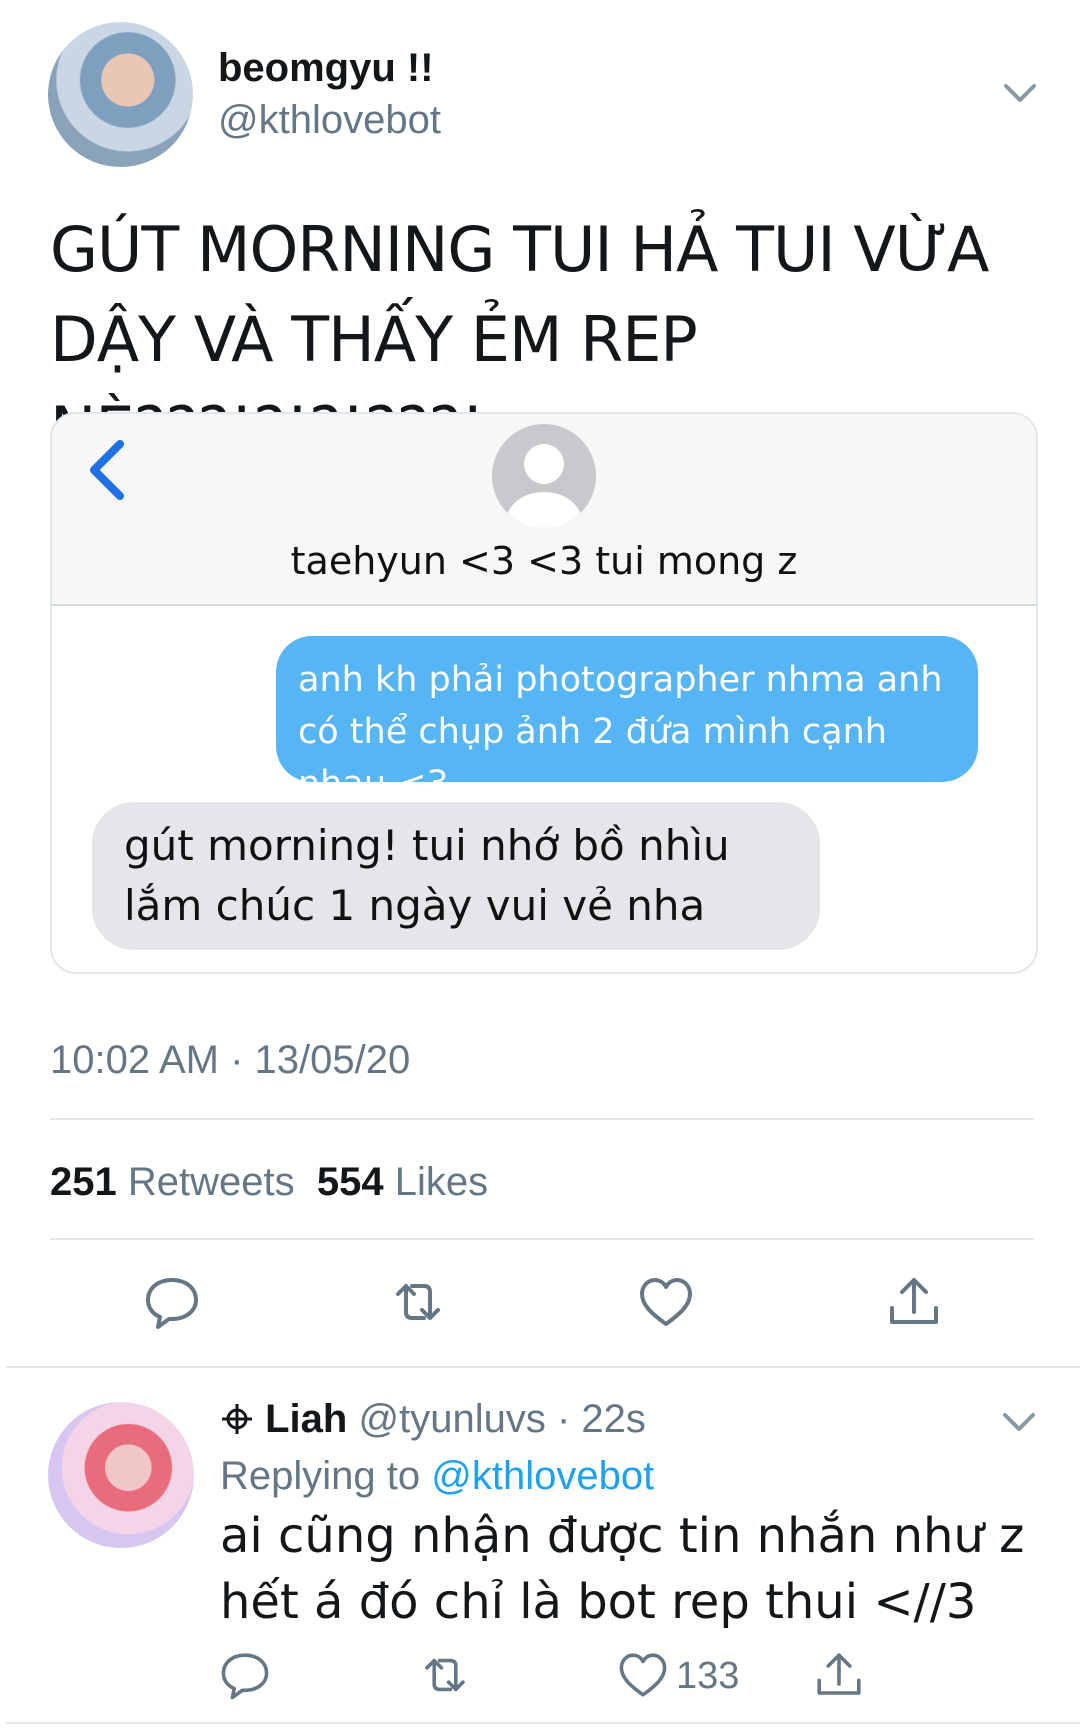 The width and height of the screenshot is (1080, 1728). What do you see at coordinates (601, 1419) in the screenshot?
I see `reply-time: · 22s` at bounding box center [601, 1419].